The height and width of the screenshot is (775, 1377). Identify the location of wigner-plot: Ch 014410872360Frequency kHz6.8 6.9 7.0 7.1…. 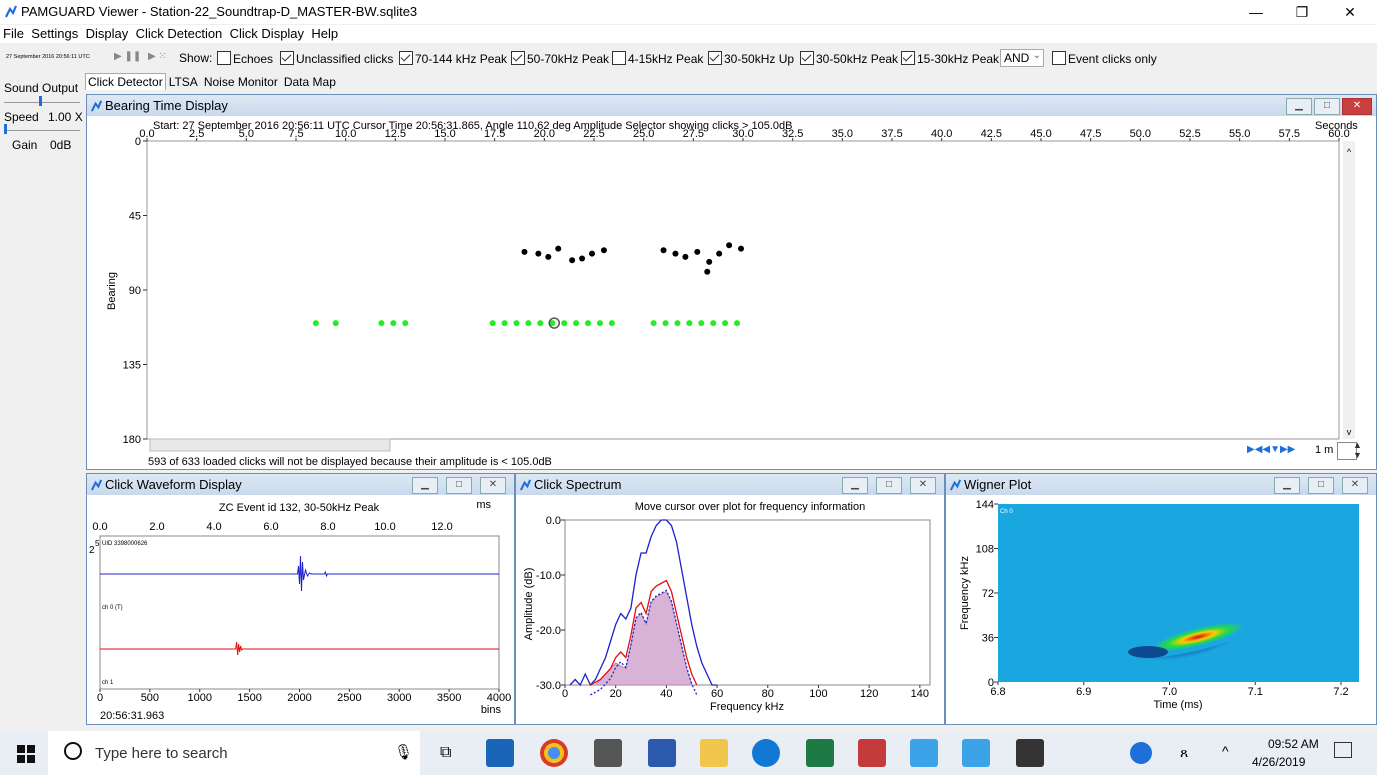
(1160, 609).